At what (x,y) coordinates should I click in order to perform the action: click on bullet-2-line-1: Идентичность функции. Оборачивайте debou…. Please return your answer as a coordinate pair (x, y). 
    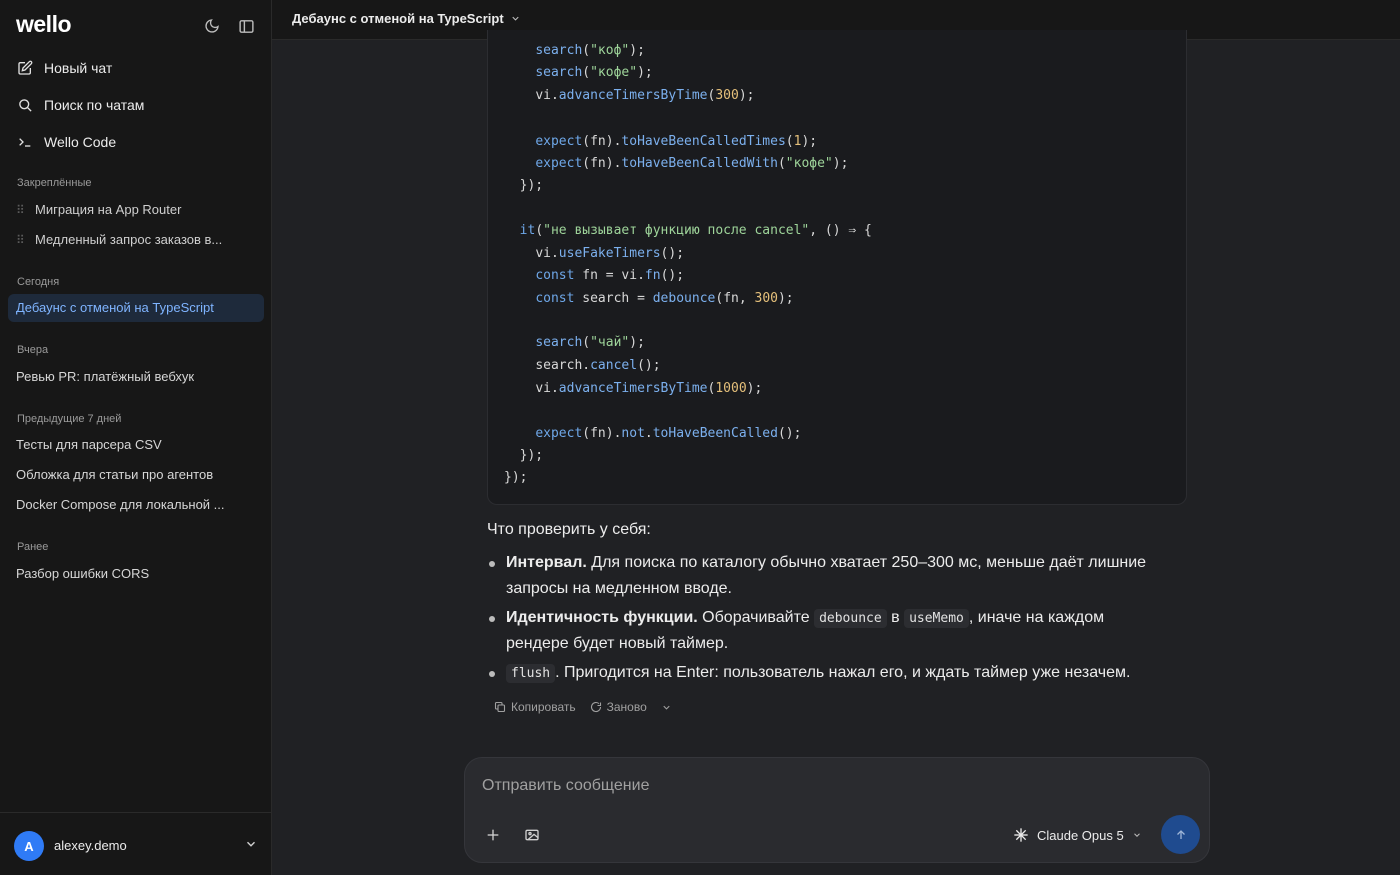
    Looking at the image, I should click on (805, 618).